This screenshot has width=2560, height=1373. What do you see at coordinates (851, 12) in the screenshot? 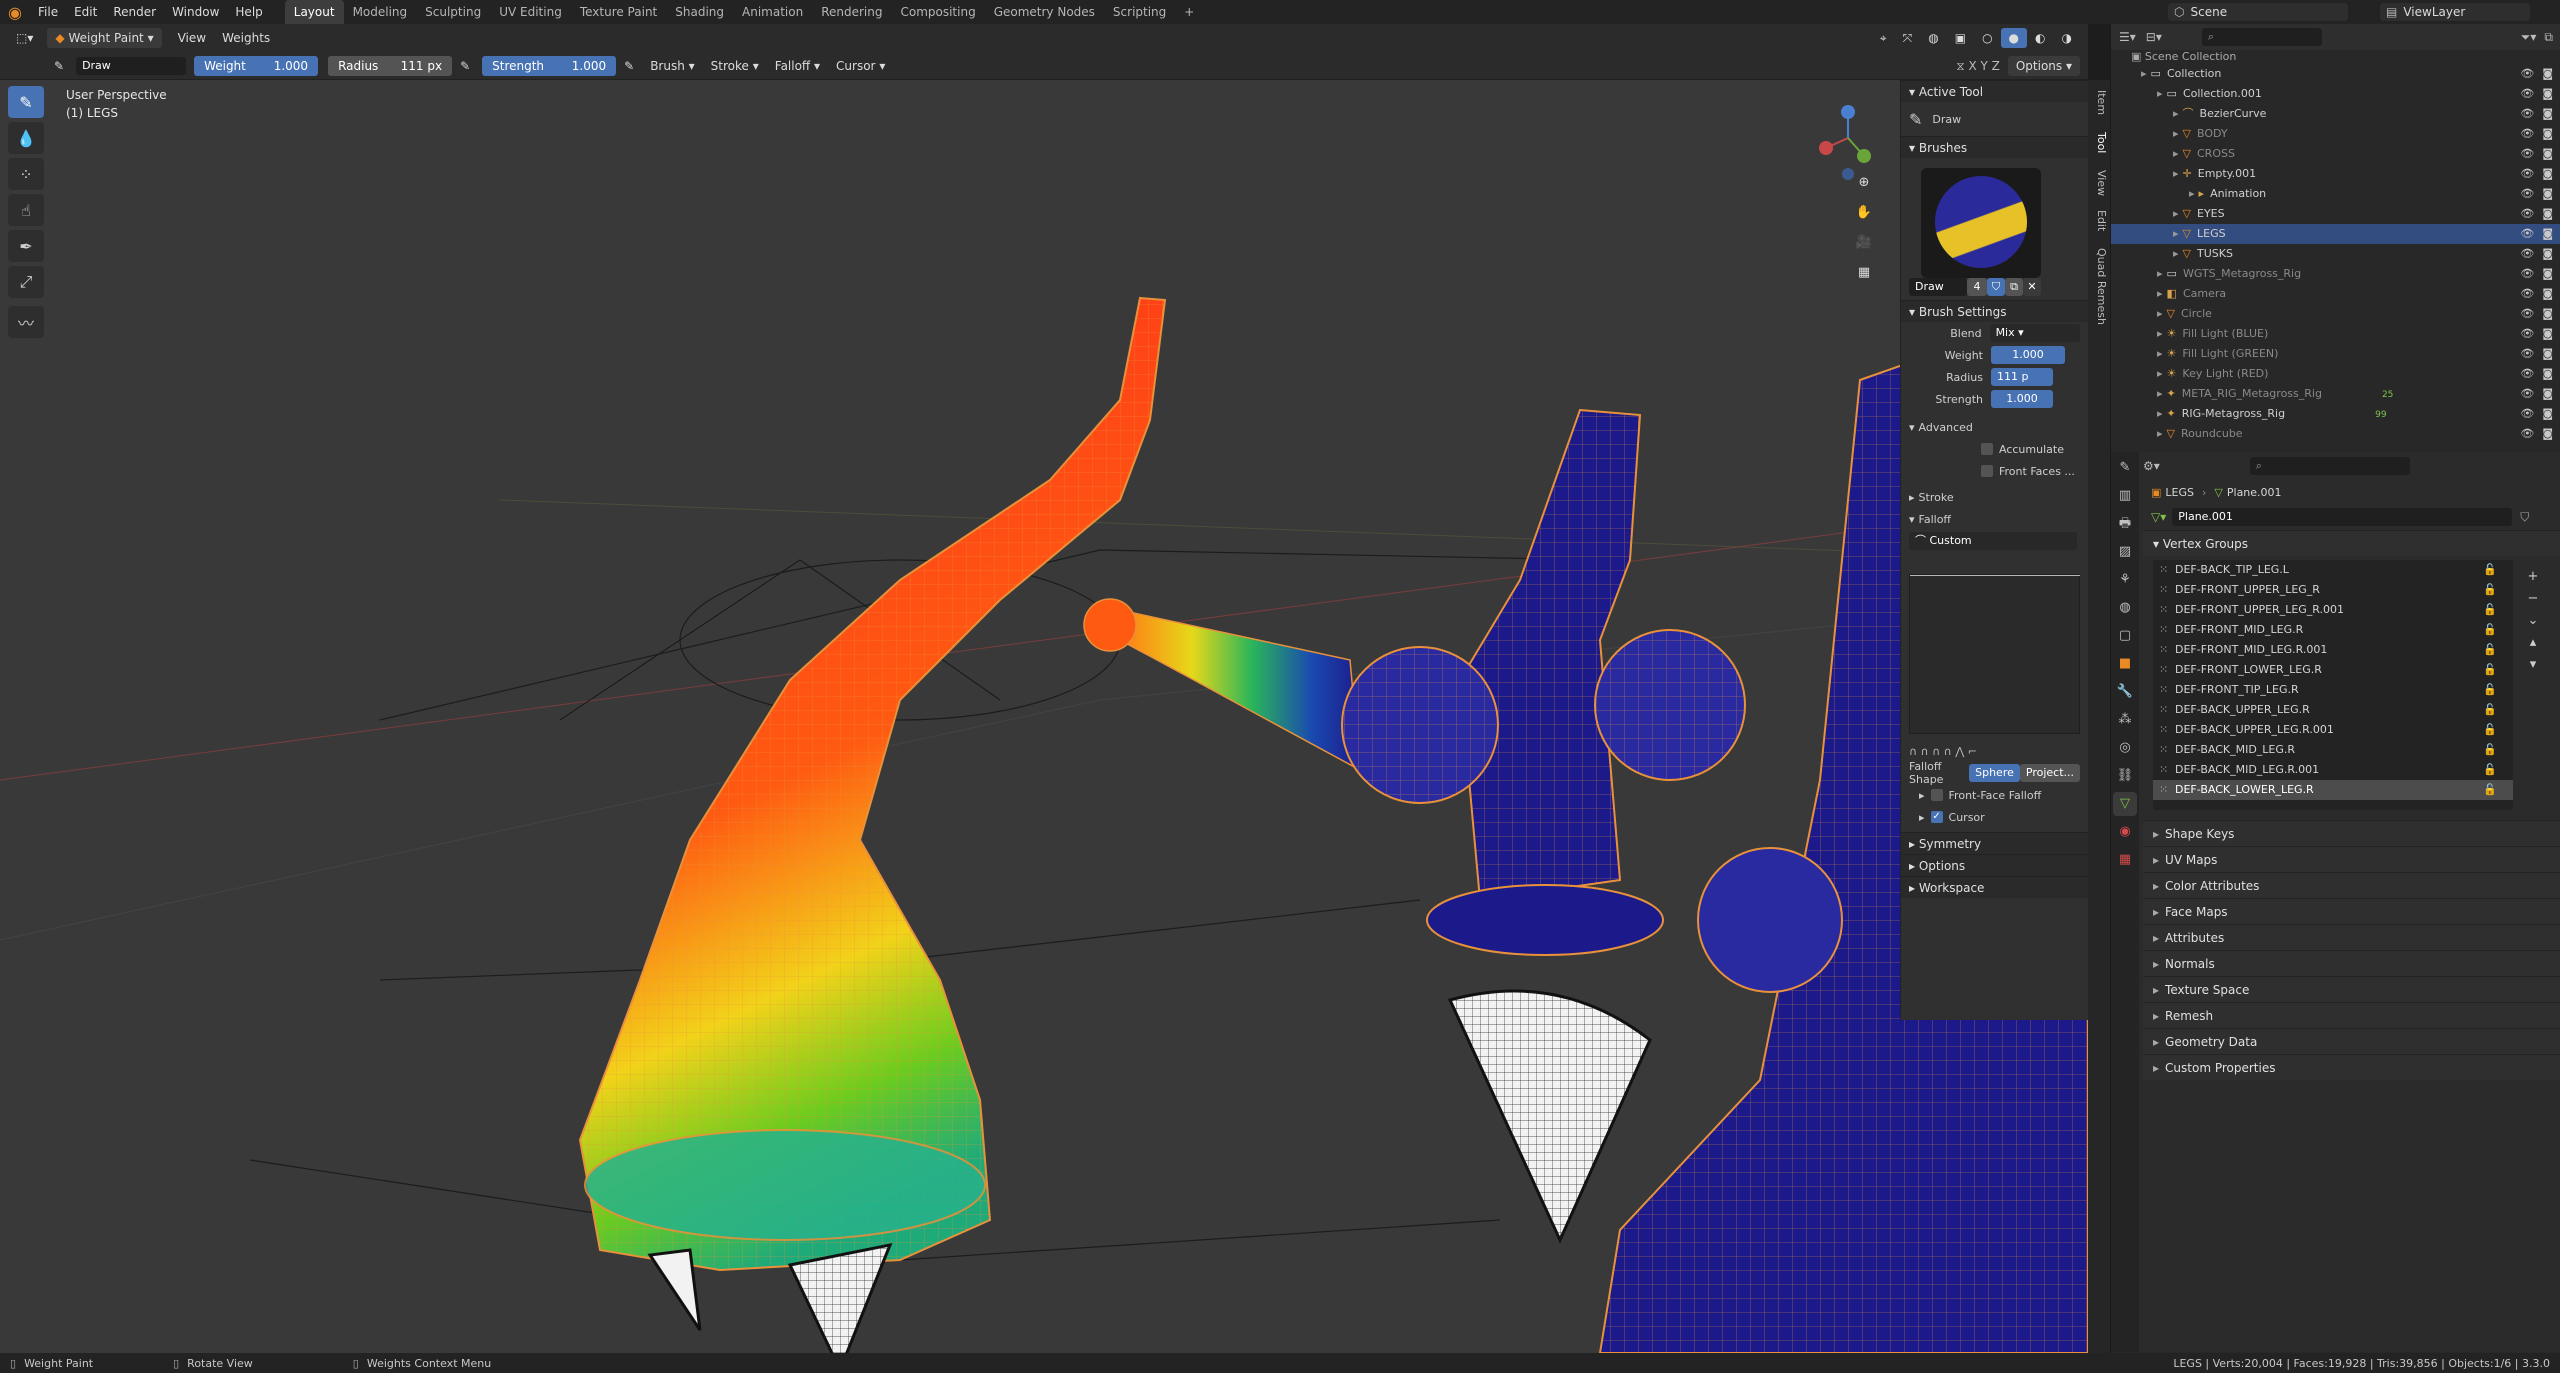
I see `workspace-tab-rendering: Rendering` at bounding box center [851, 12].